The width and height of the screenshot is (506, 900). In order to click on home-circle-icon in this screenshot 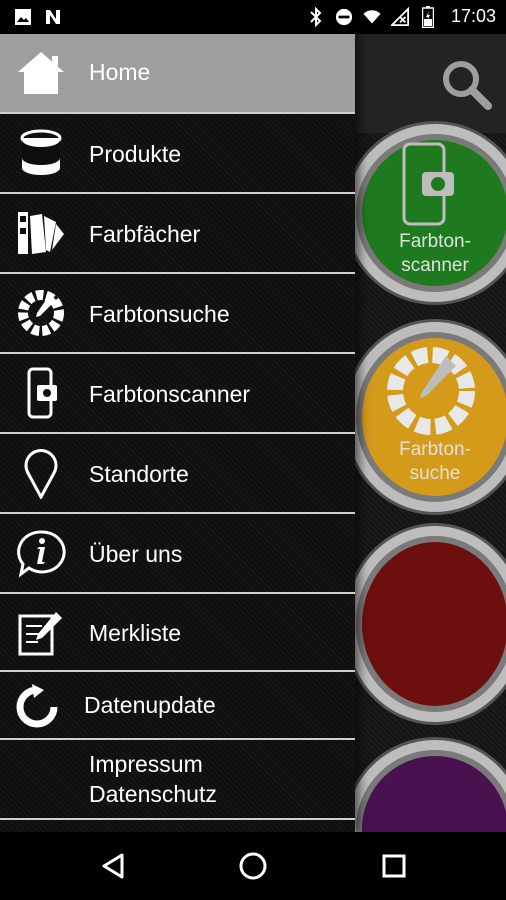, I will do `click(253, 866)`.